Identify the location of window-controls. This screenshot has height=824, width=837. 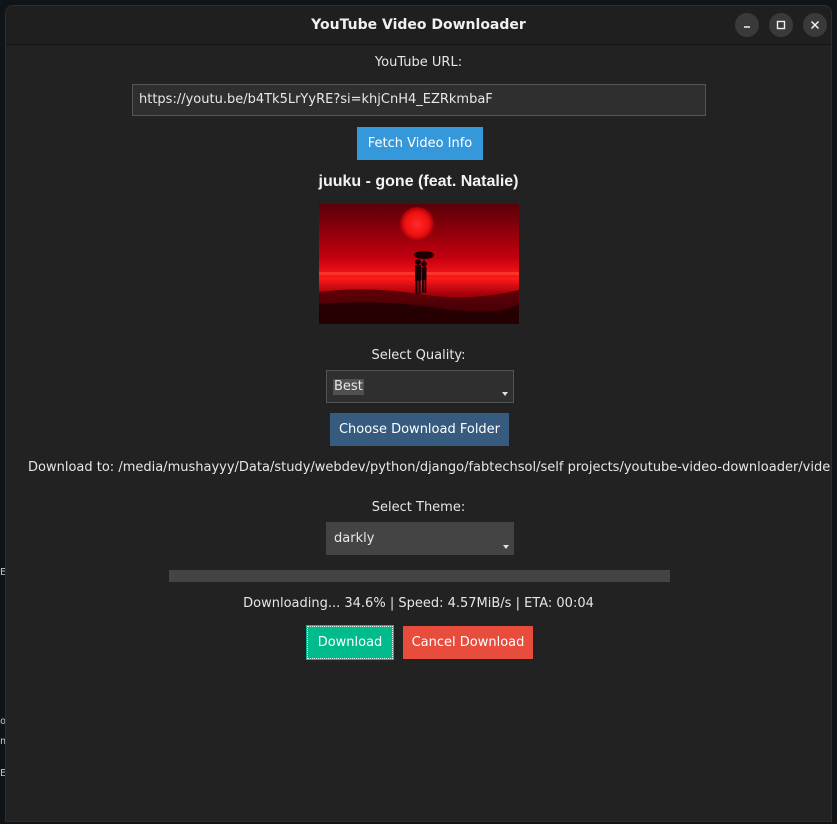
(781, 25).